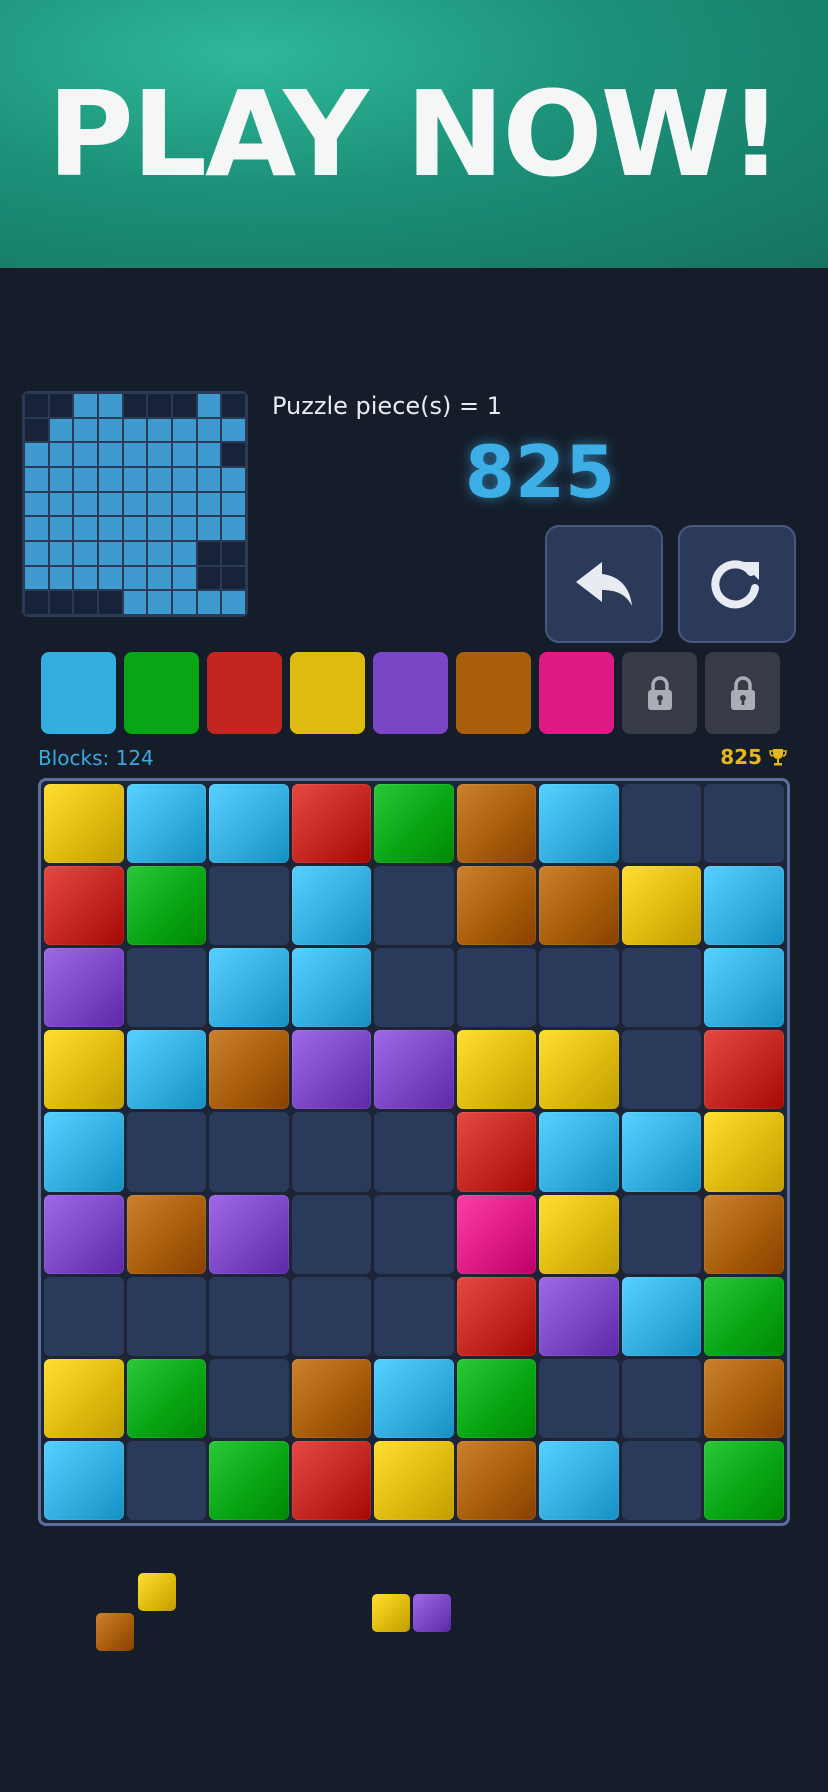 The width and height of the screenshot is (828, 1792). I want to click on color-swatch-red, so click(244, 693).